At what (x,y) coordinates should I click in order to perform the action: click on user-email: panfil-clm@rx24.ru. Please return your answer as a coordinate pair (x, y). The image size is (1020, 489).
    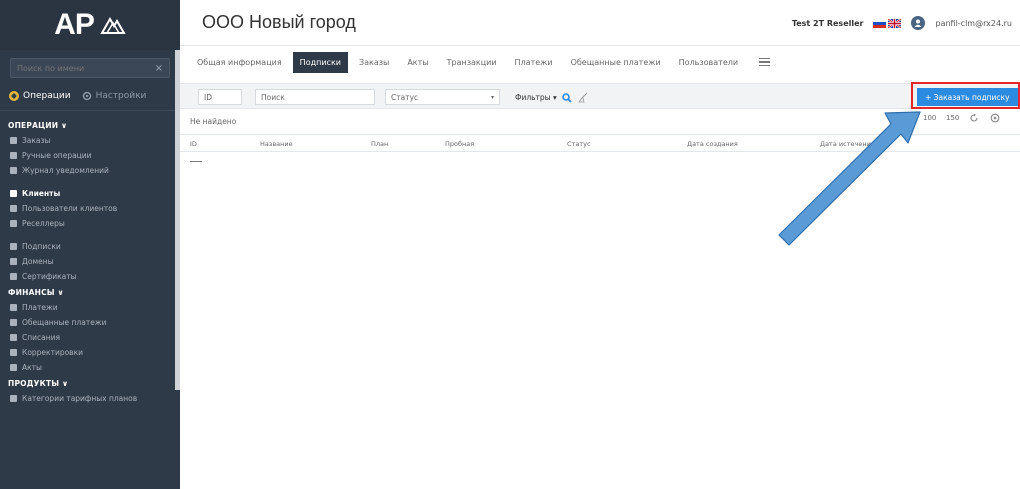
    Looking at the image, I should click on (973, 23).